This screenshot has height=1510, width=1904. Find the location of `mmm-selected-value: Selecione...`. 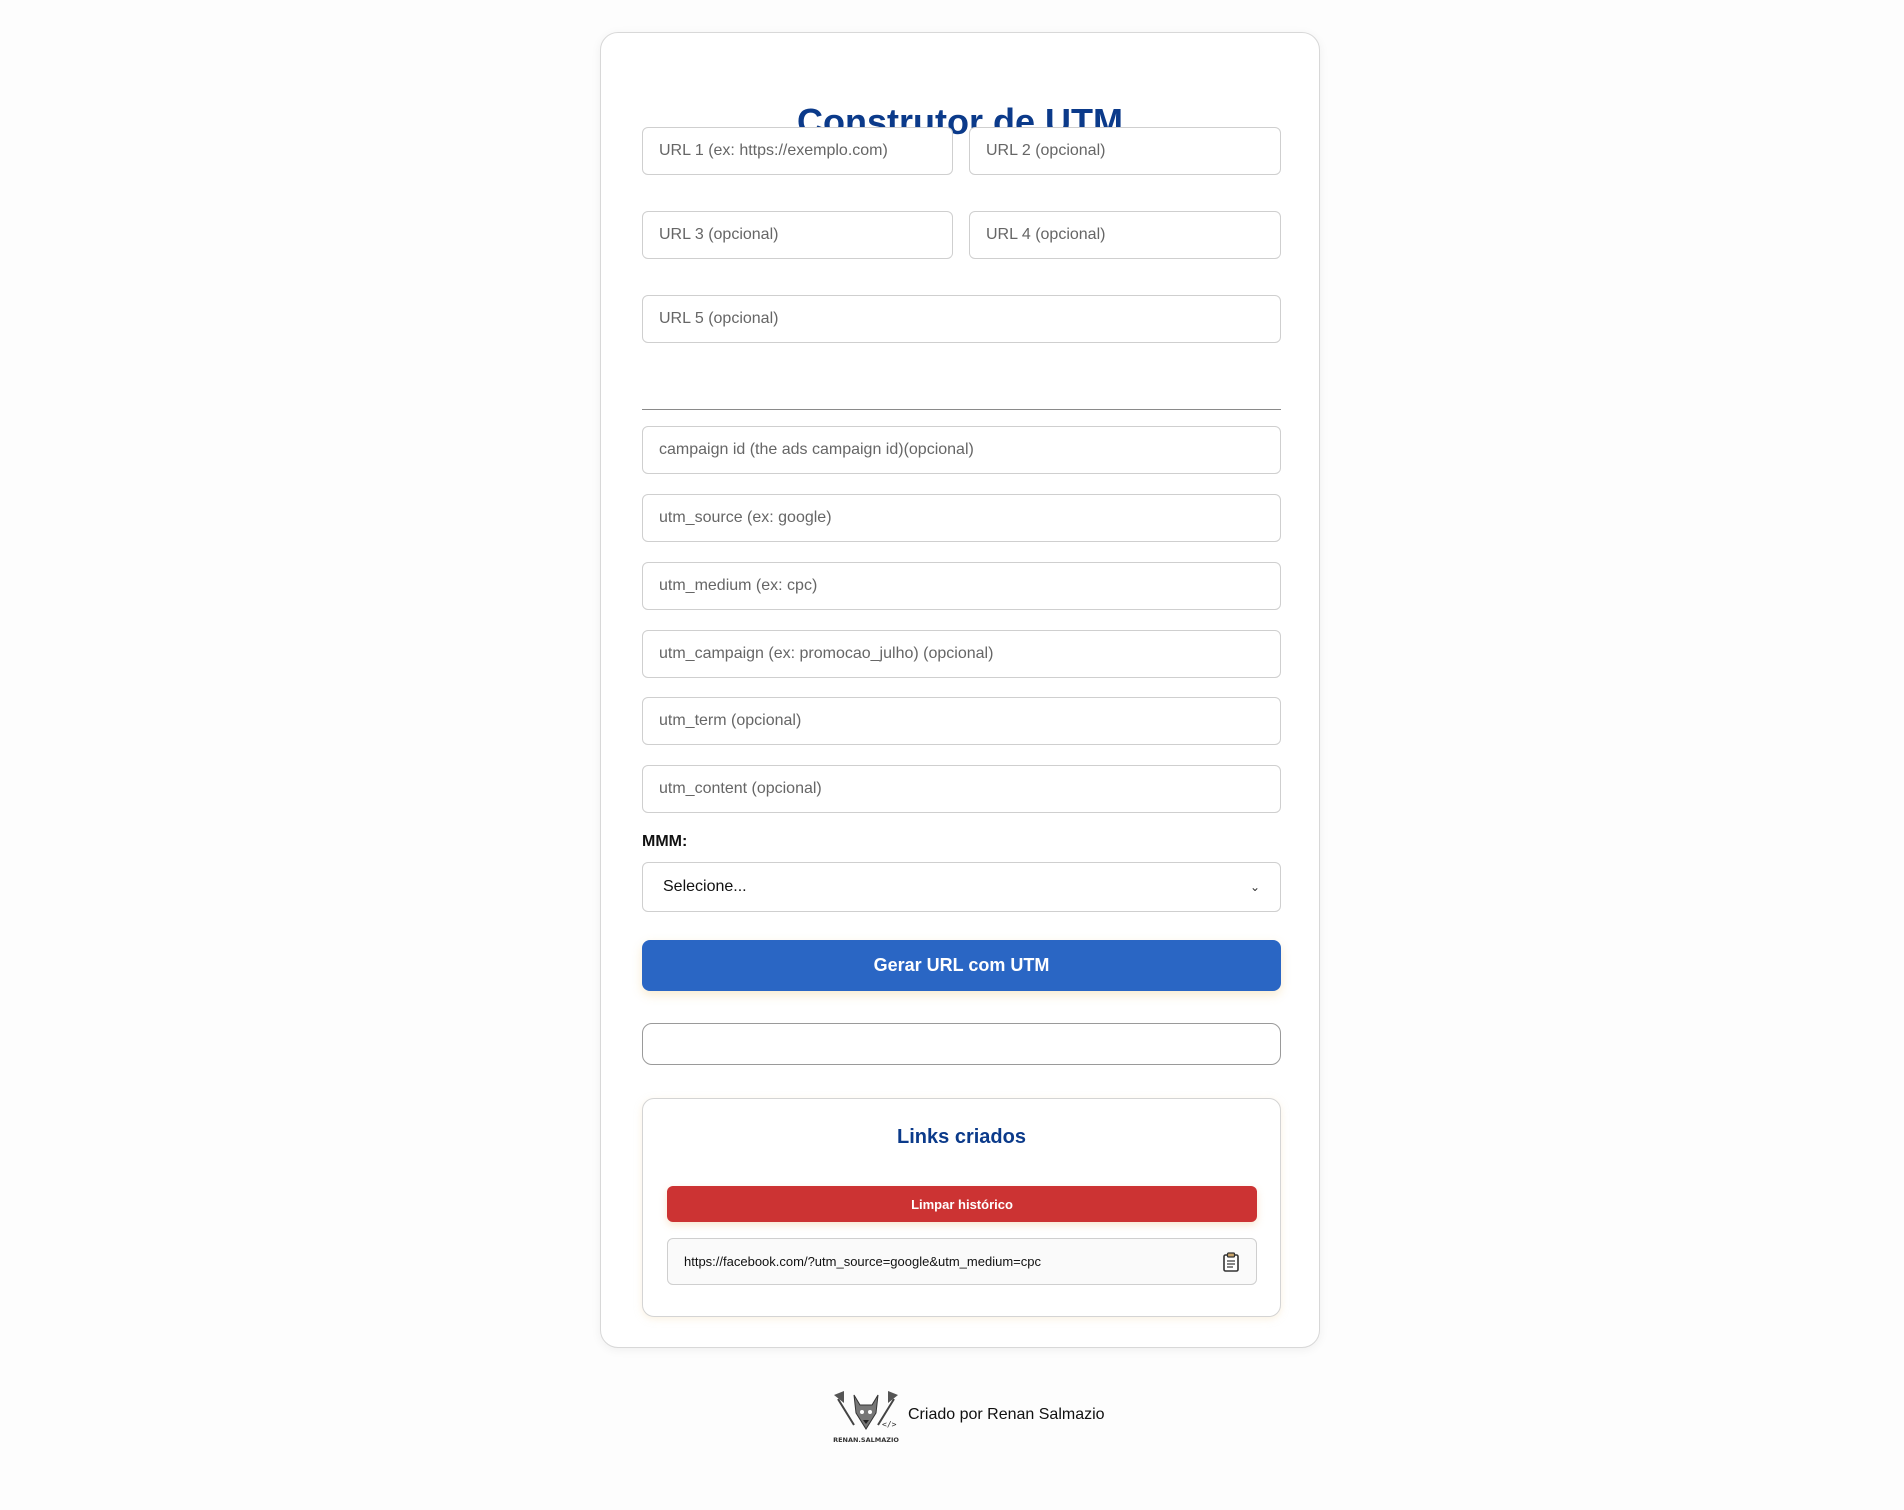

mmm-selected-value: Selecione... is located at coordinates (705, 886).